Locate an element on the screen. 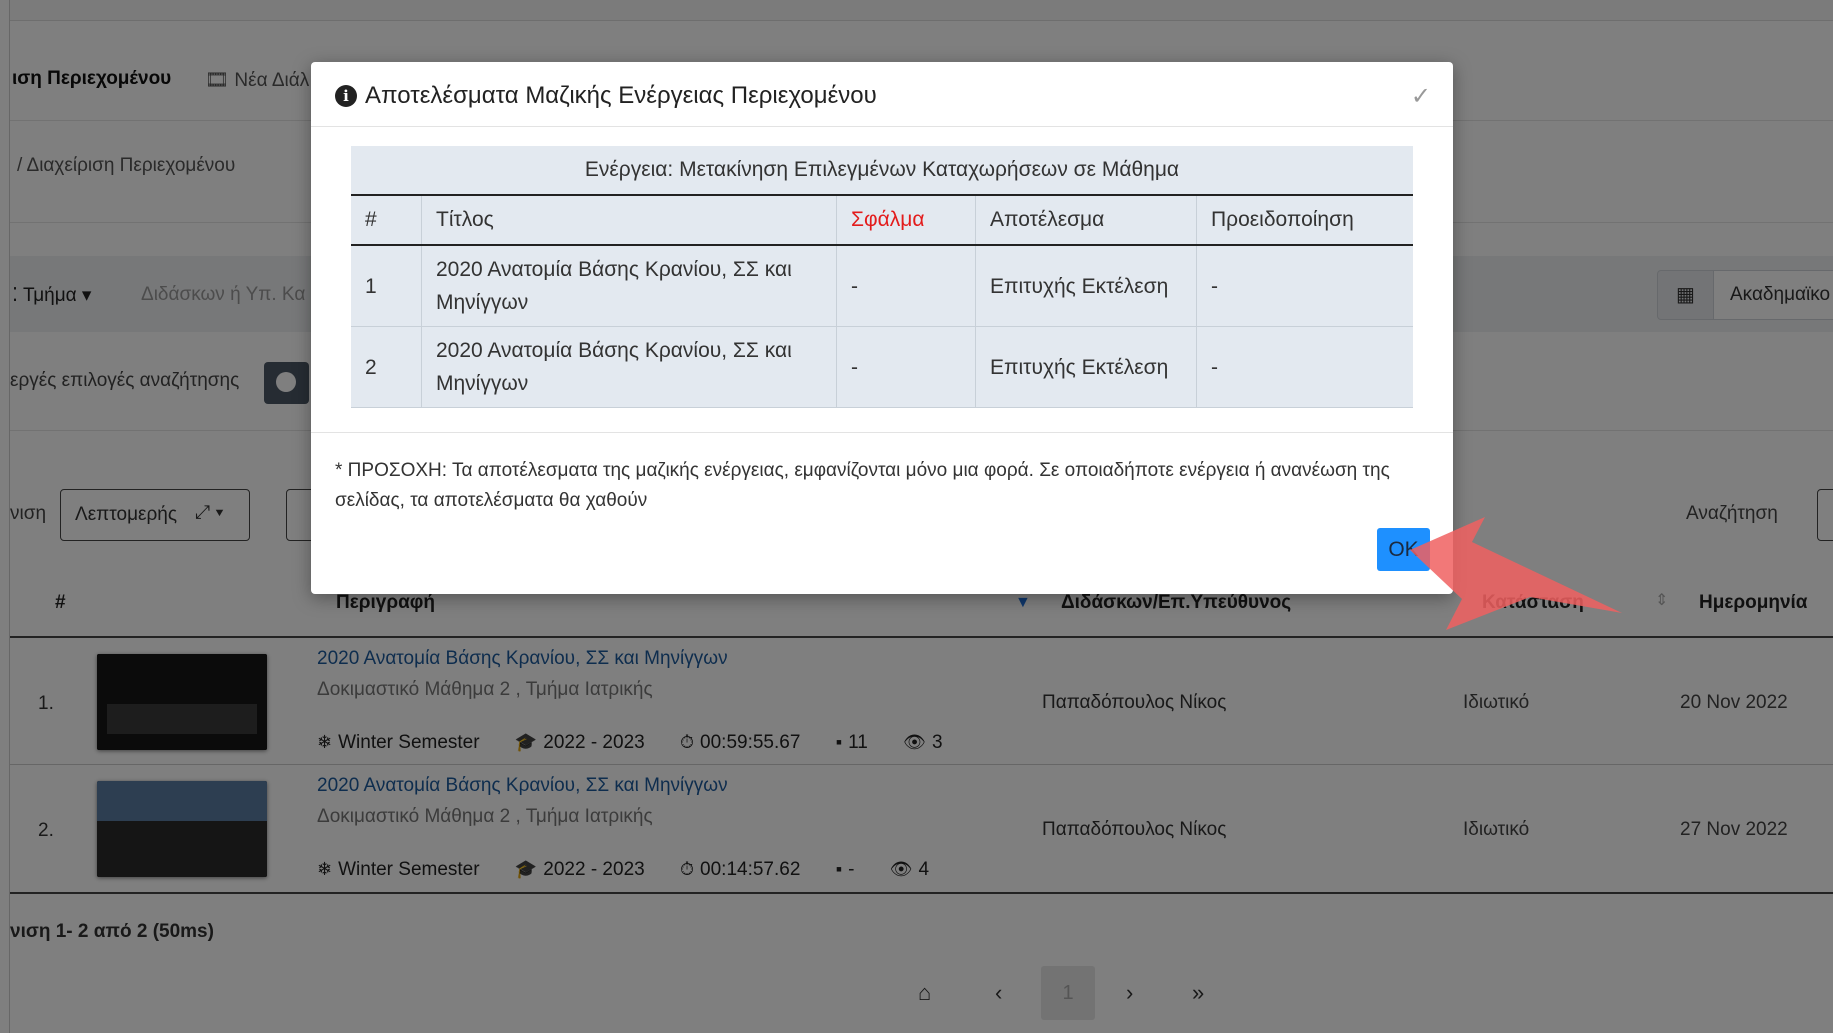 Image resolution: width=1833 pixels, height=1033 pixels. col-number: # is located at coordinates (386, 220).